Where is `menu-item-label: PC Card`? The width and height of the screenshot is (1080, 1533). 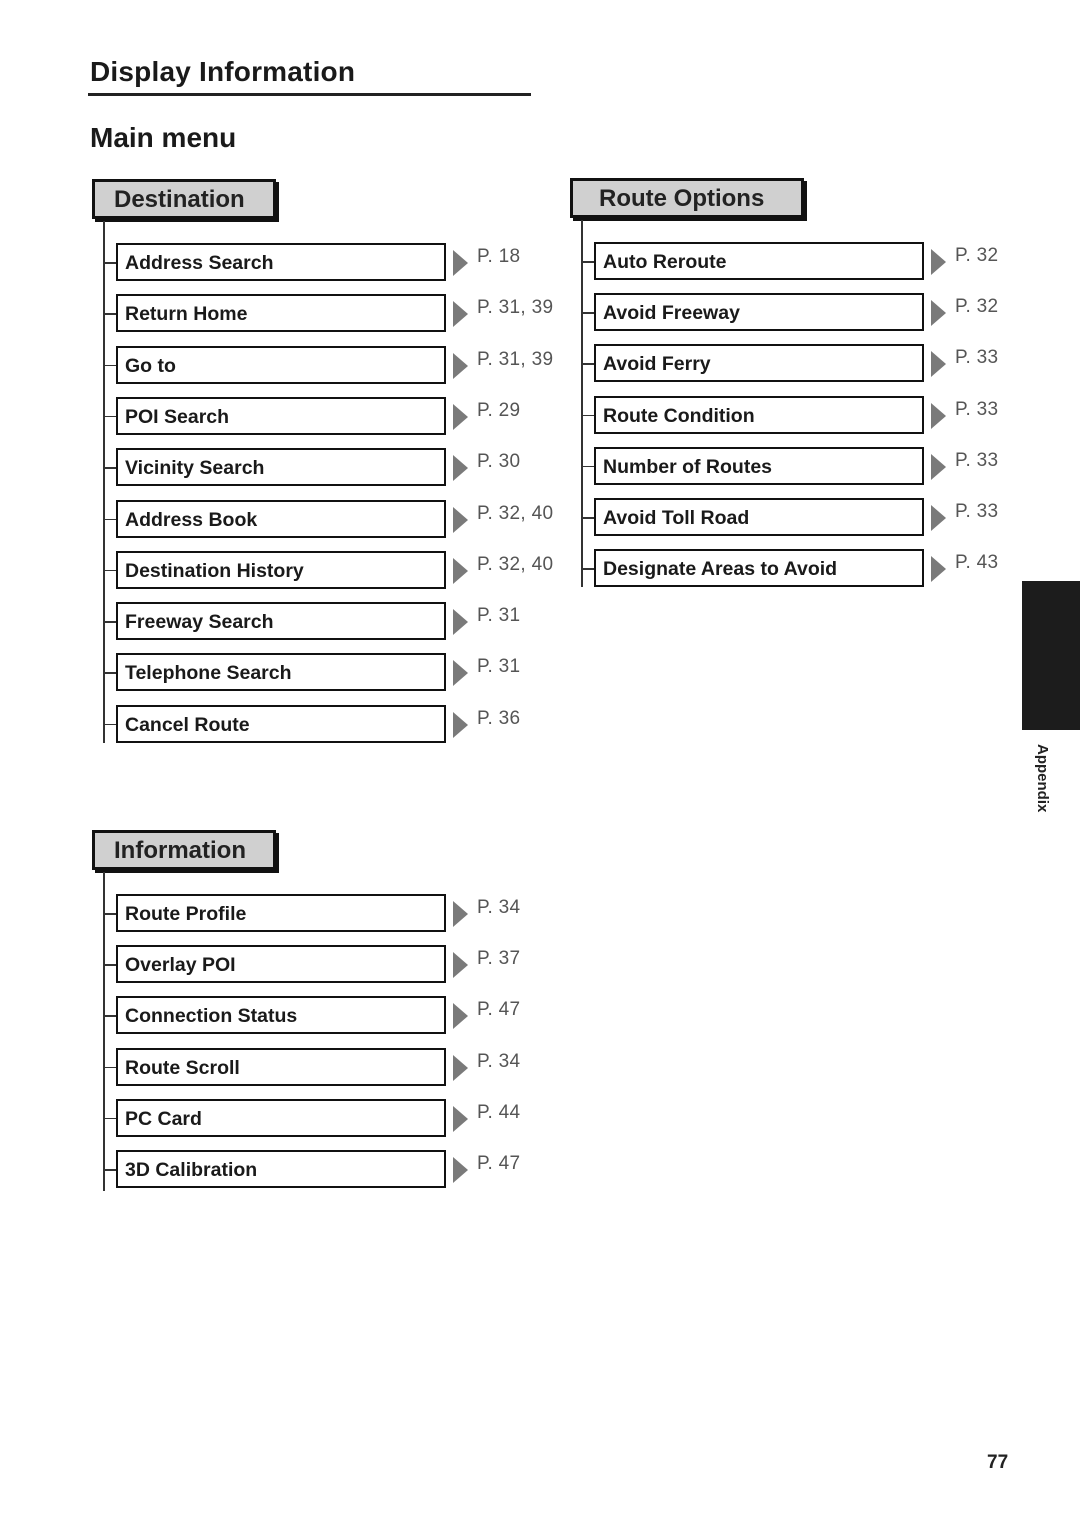
menu-item-label: PC Card is located at coordinates (163, 1118).